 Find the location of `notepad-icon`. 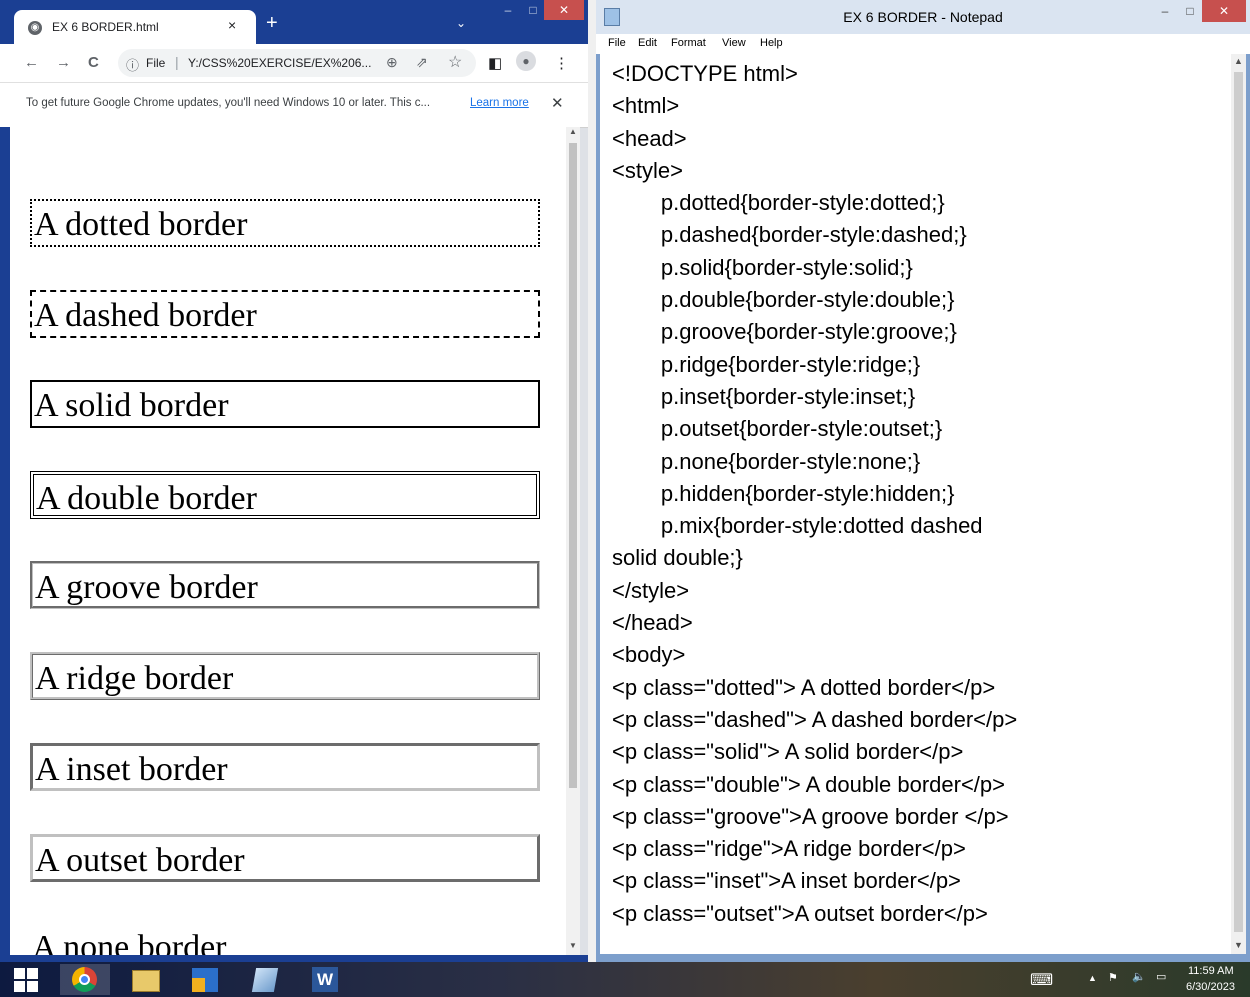

notepad-icon is located at coordinates (265, 979).